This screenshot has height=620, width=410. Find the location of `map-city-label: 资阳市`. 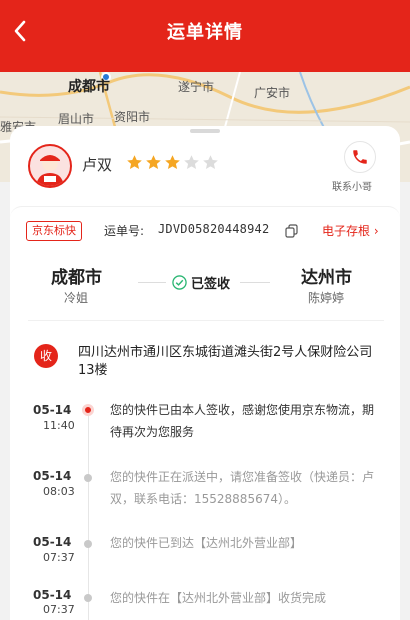

map-city-label: 资阳市 is located at coordinates (132, 117).